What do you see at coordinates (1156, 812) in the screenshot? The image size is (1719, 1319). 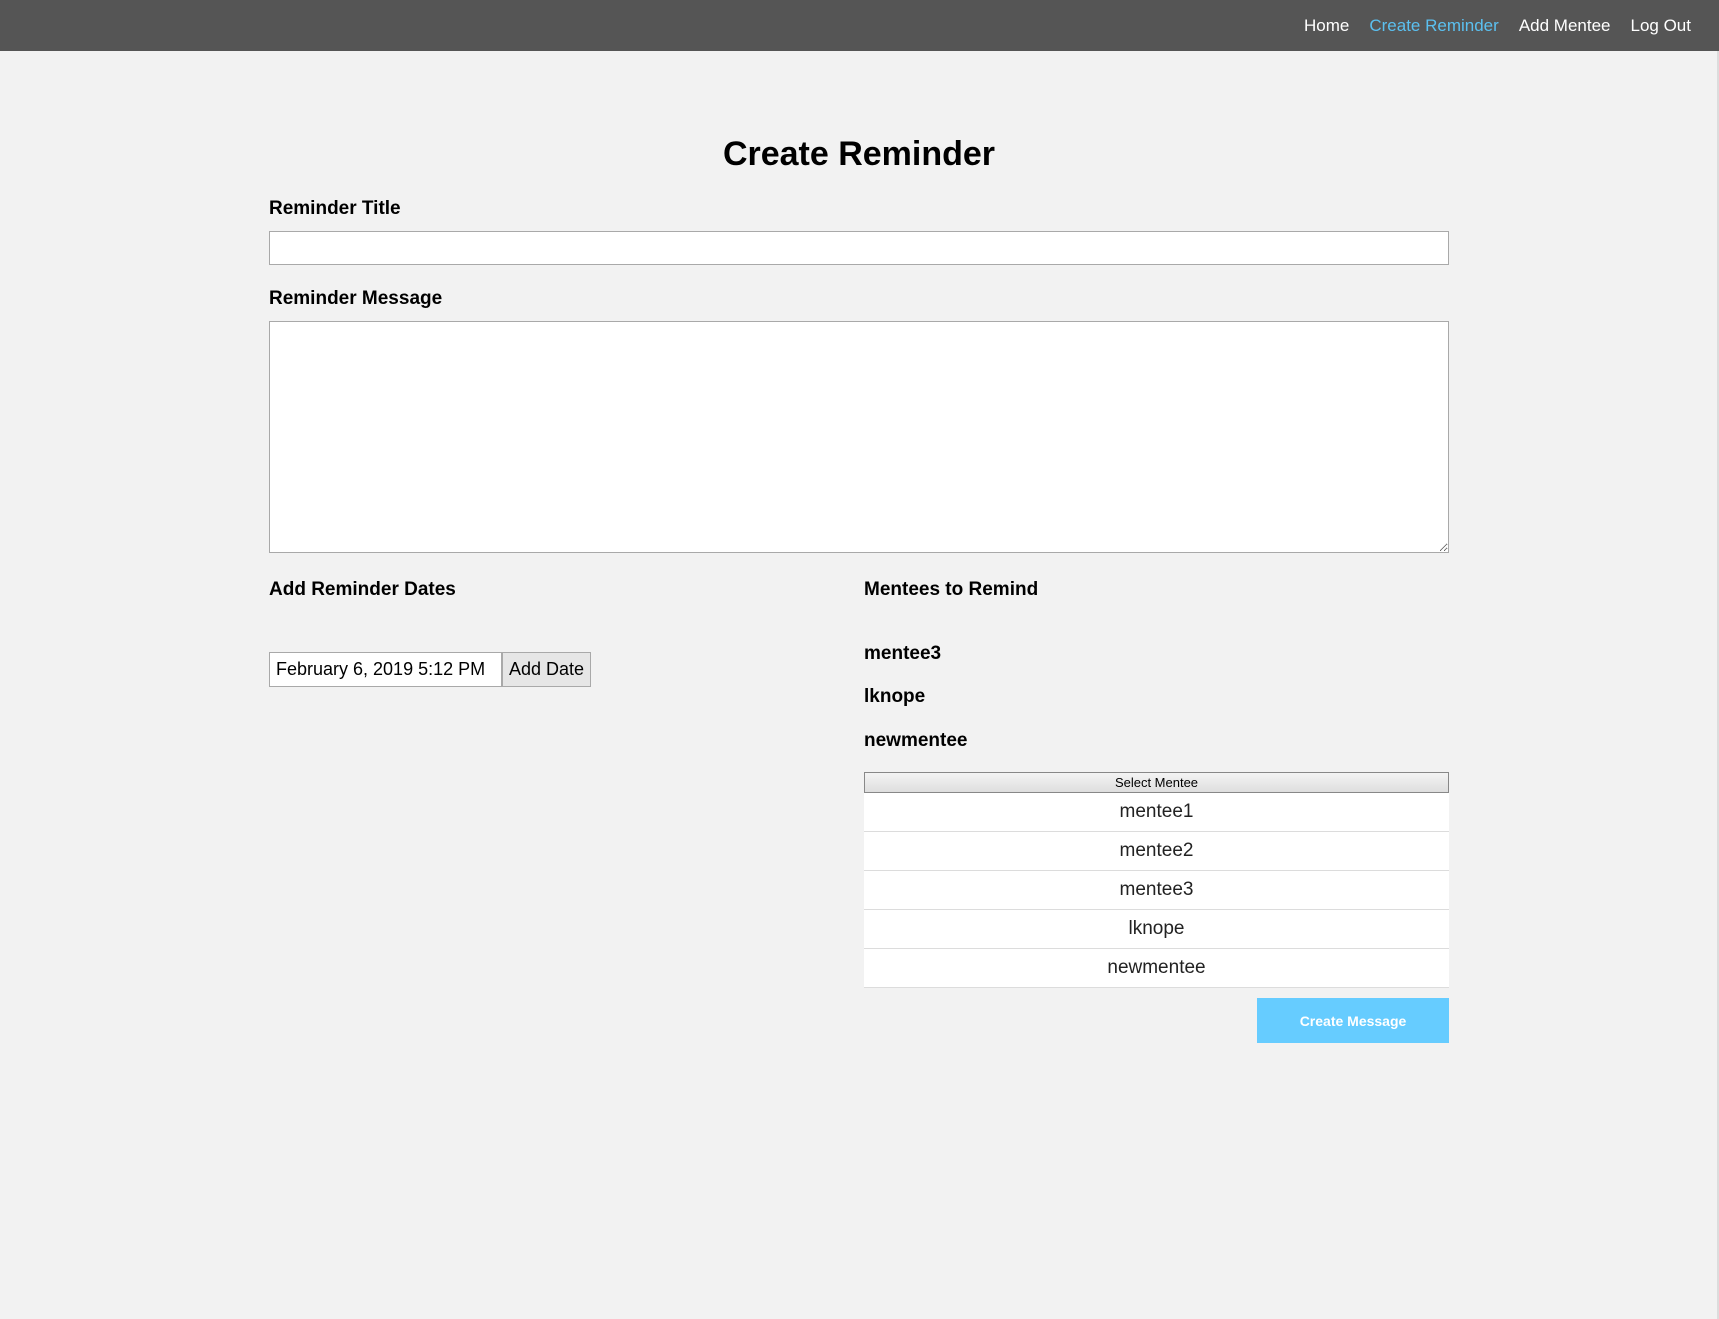 I see `mentee-option: mentee1` at bounding box center [1156, 812].